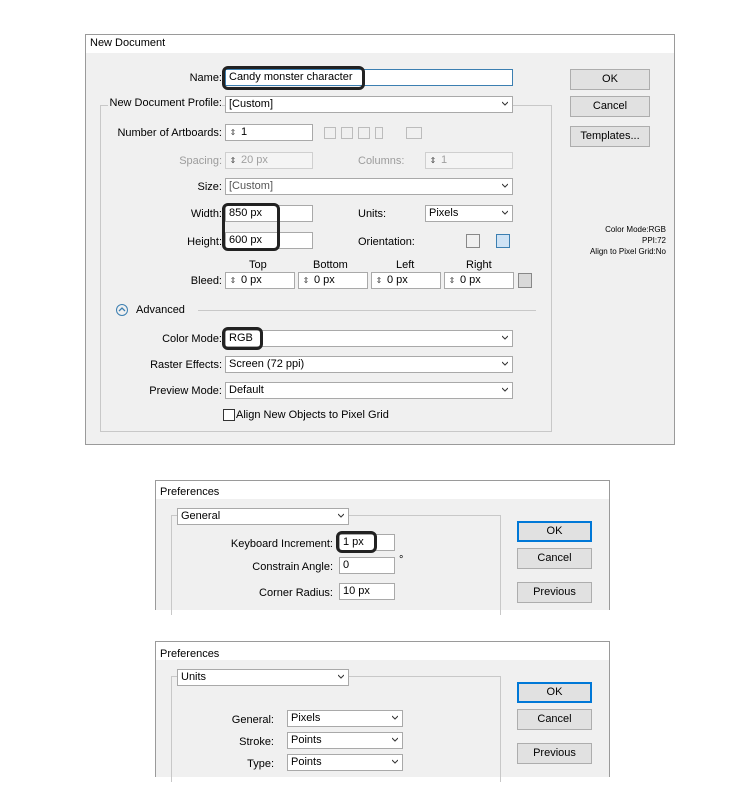 This screenshot has width=755, height=800. What do you see at coordinates (444, 213) in the screenshot?
I see `units-value: Pixels` at bounding box center [444, 213].